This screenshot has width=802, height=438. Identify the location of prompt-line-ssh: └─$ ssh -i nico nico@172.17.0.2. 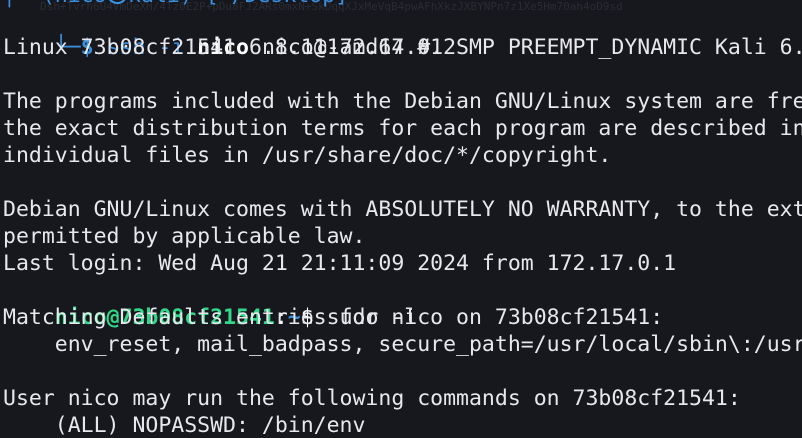
(229, 33).